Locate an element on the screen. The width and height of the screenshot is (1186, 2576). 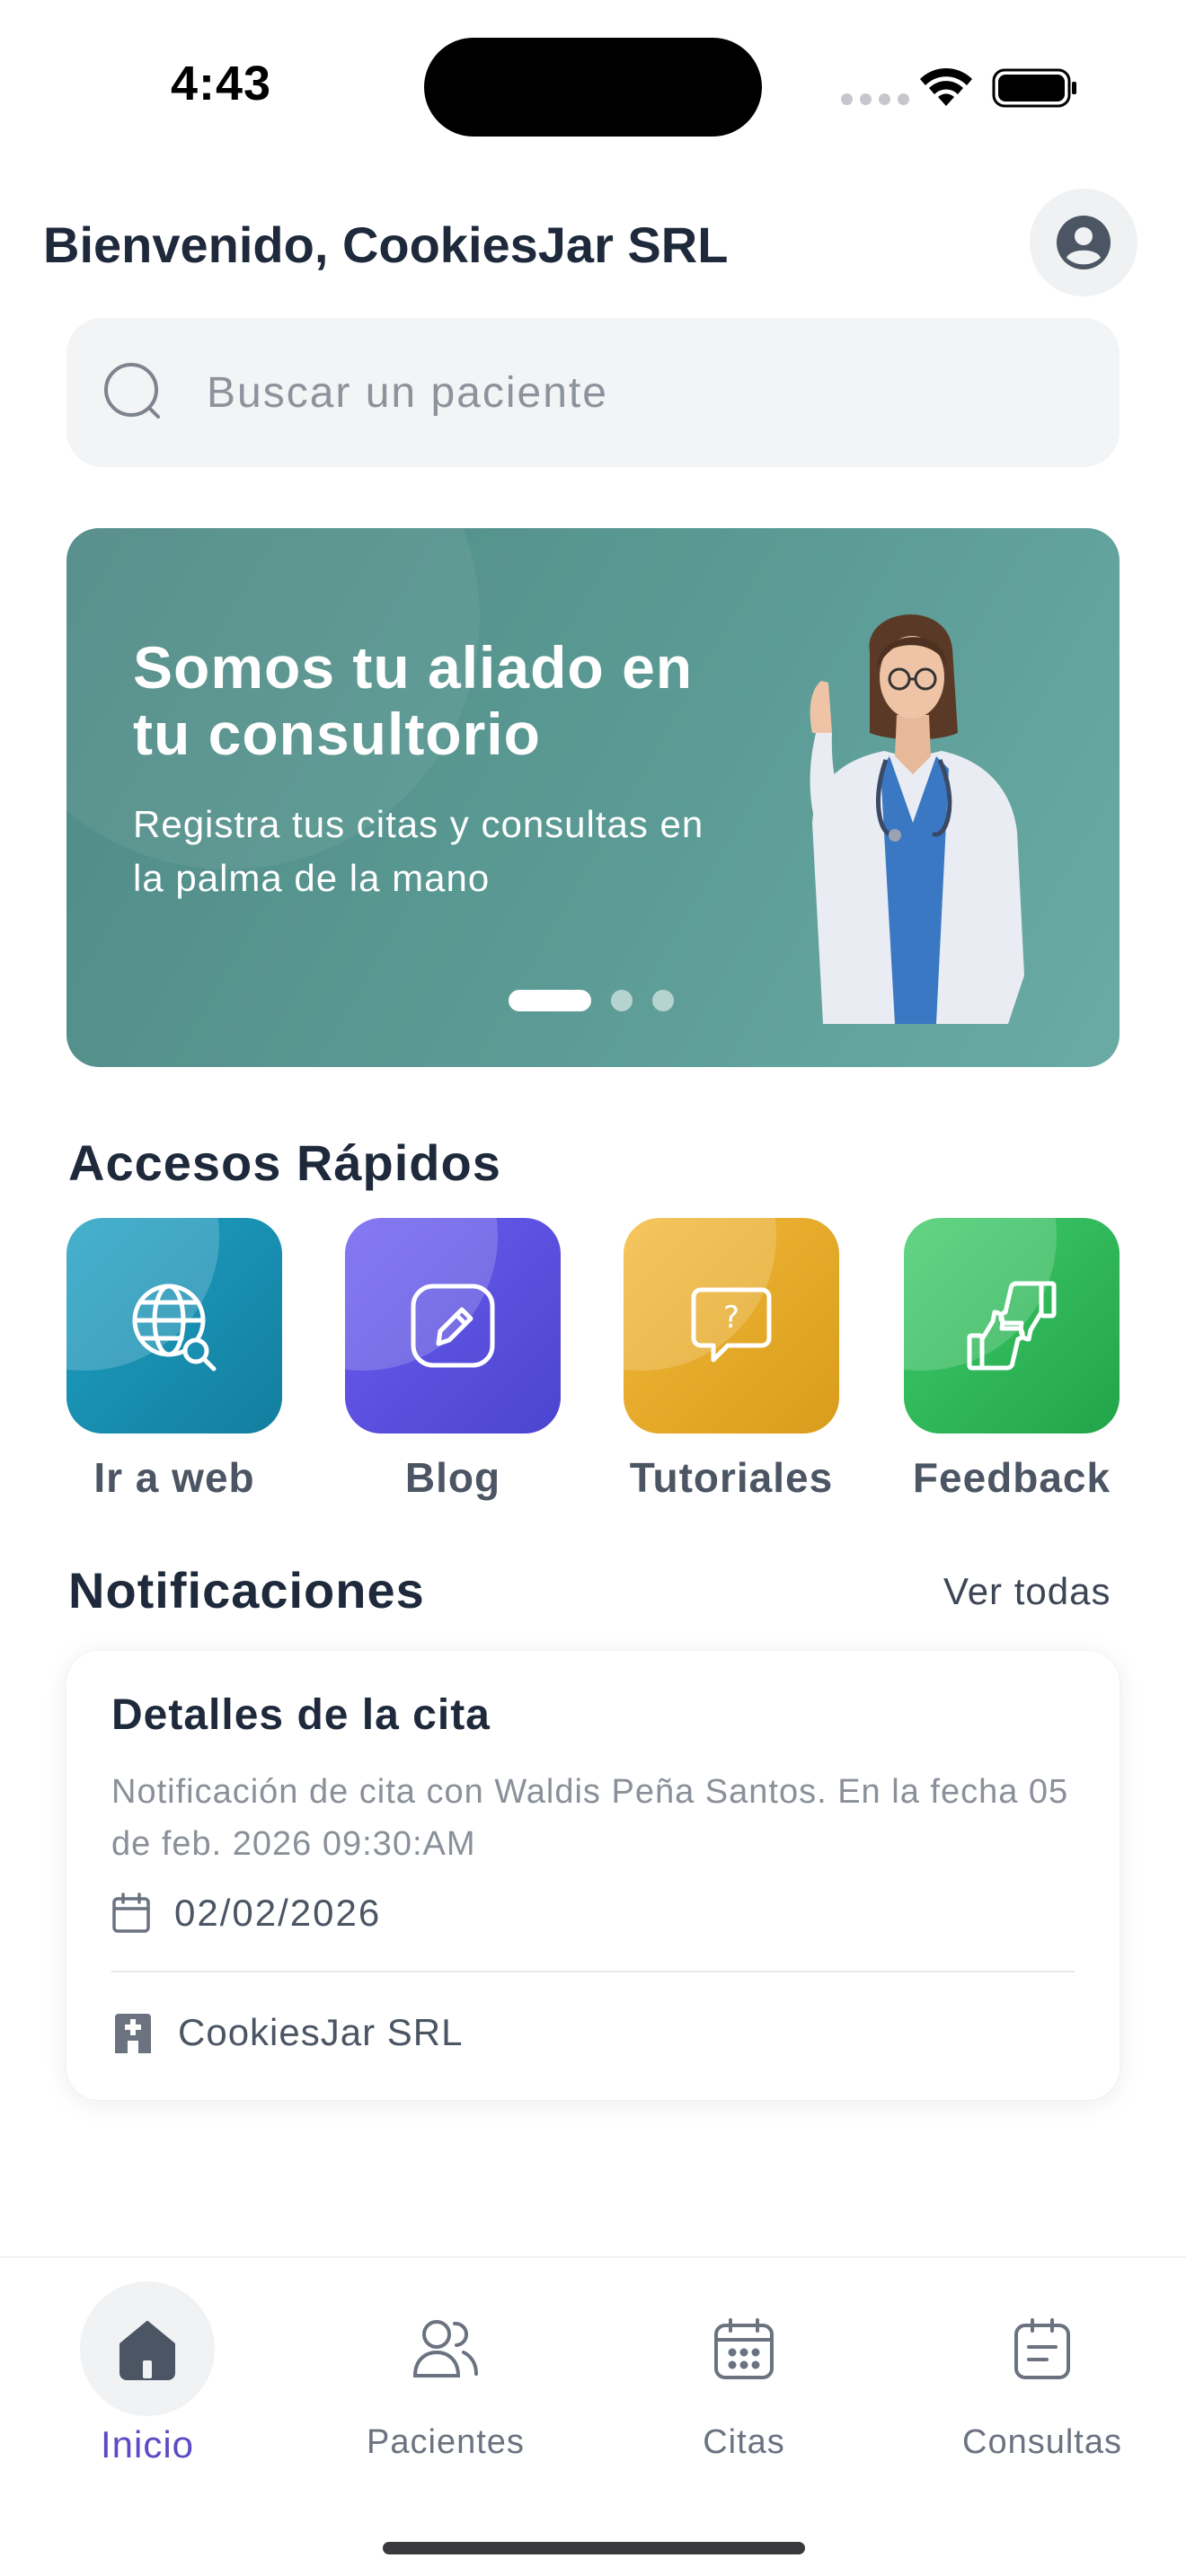
search-bar is located at coordinates (593, 392).